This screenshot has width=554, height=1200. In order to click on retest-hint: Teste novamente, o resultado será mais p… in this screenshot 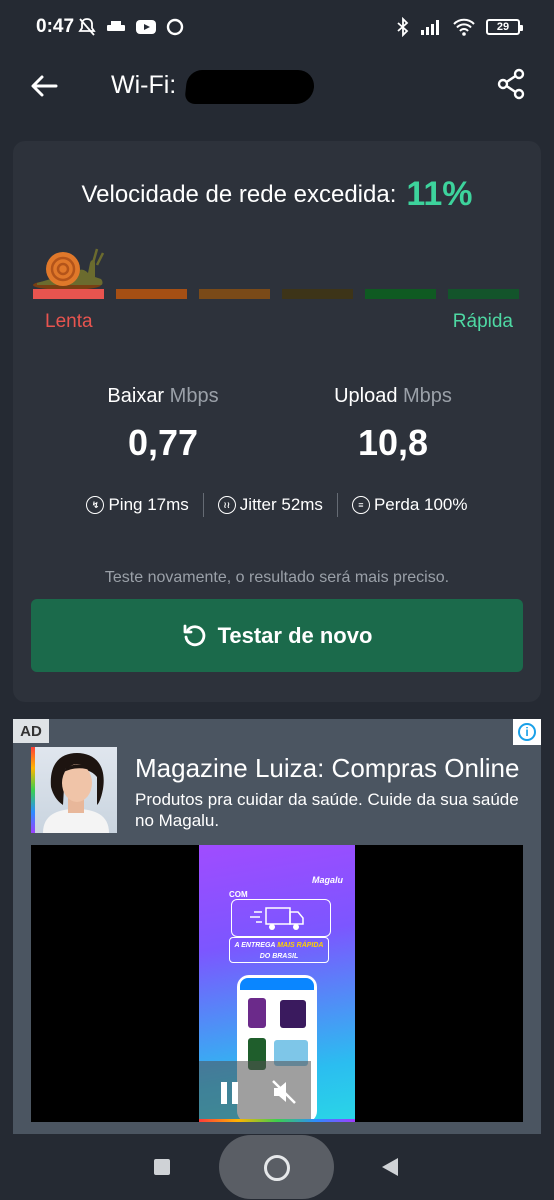, I will do `click(277, 577)`.